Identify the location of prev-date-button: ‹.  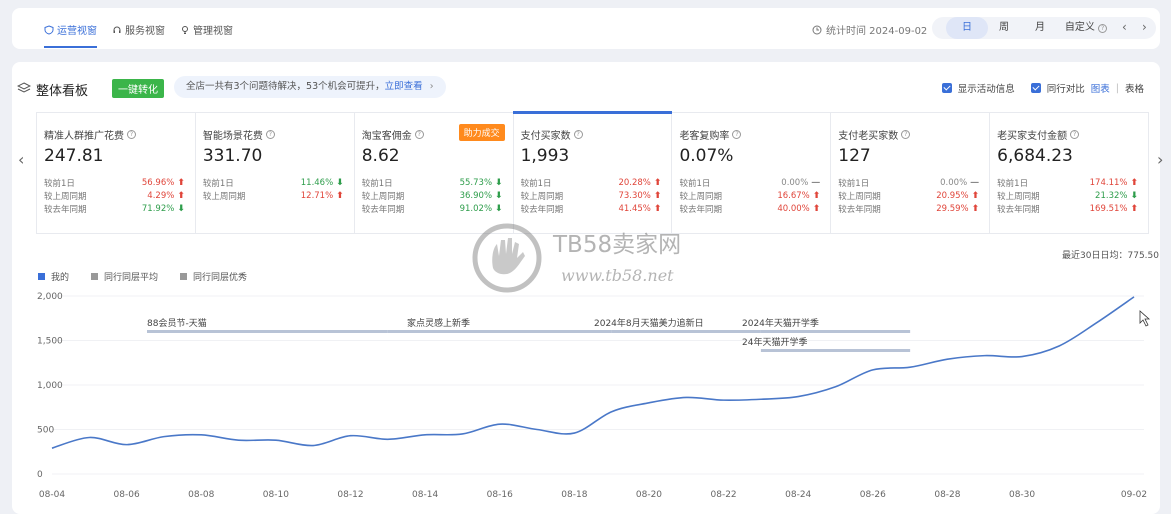
(1124, 27).